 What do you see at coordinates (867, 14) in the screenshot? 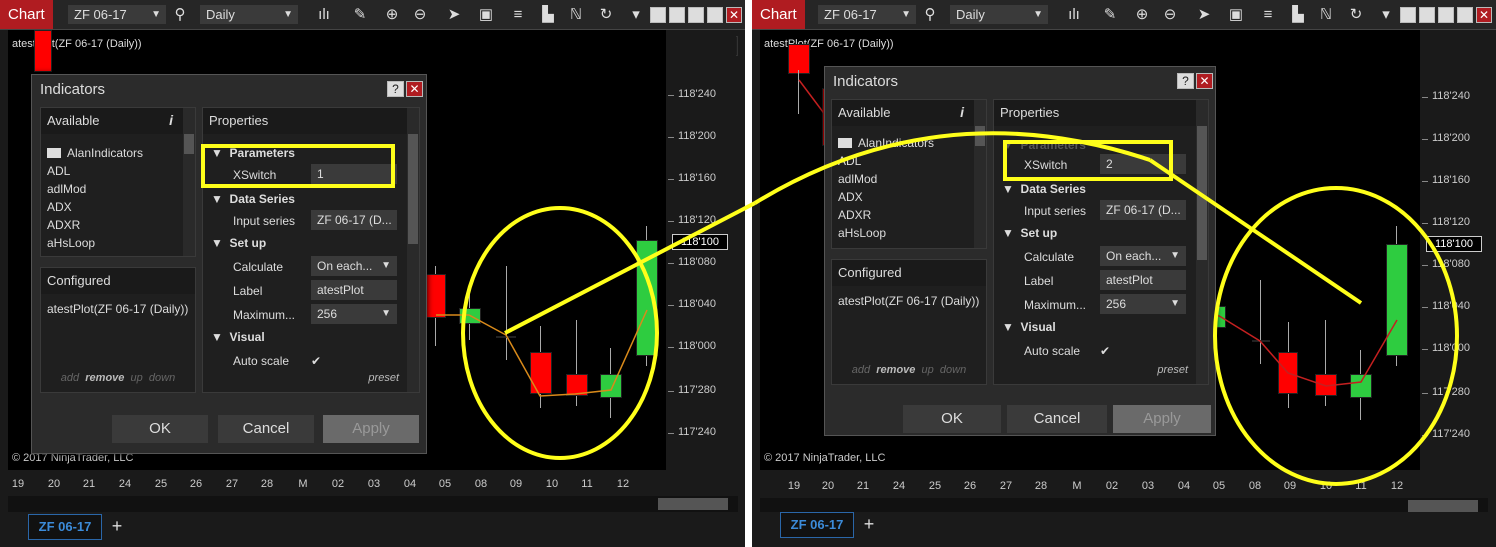
I see `instrument-selector: ZF 06-17 ▼` at bounding box center [867, 14].